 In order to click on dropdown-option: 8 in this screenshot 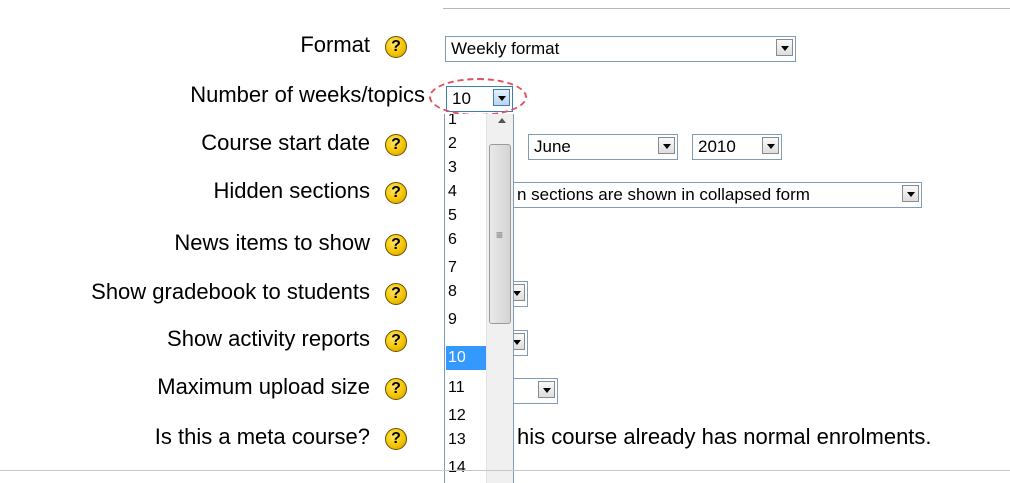, I will do `click(466, 292)`.